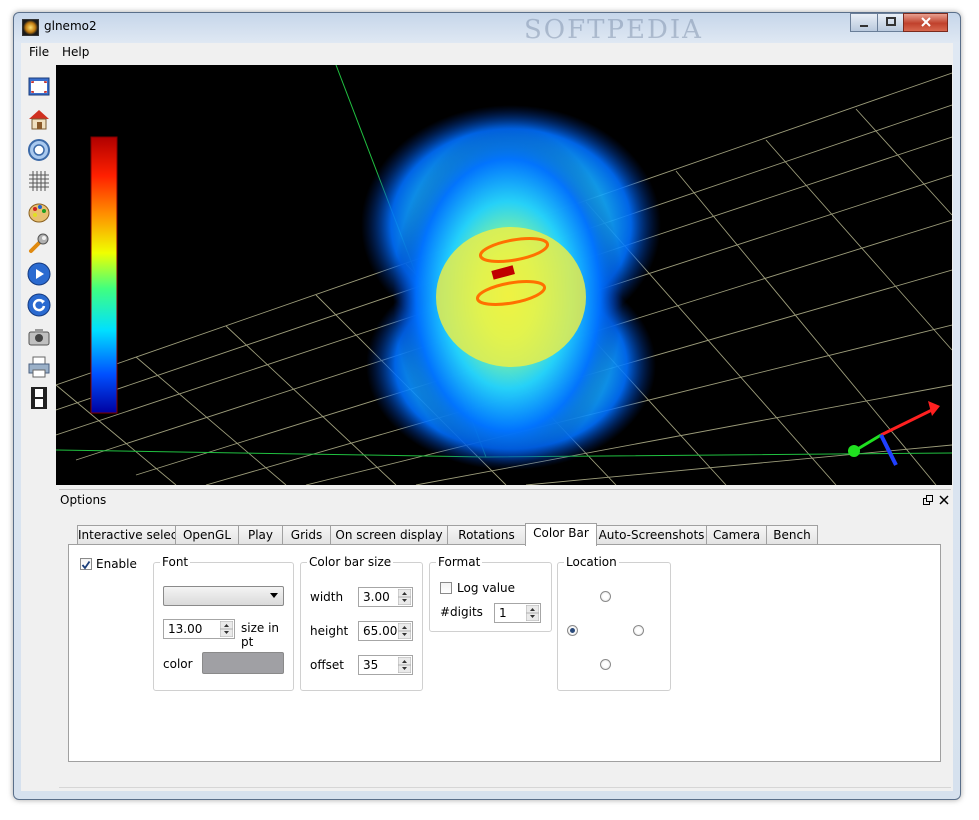 The height and width of the screenshot is (820, 979). I want to click on format-group: Format Log value #digits 1, so click(490, 593).